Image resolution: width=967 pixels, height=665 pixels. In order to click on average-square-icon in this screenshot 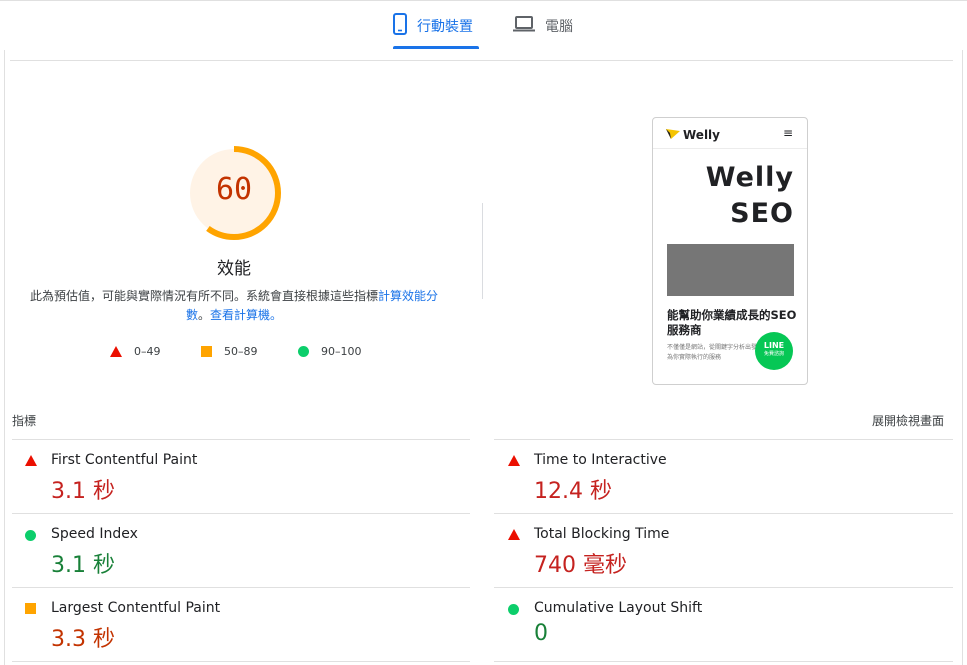, I will do `click(30, 608)`.